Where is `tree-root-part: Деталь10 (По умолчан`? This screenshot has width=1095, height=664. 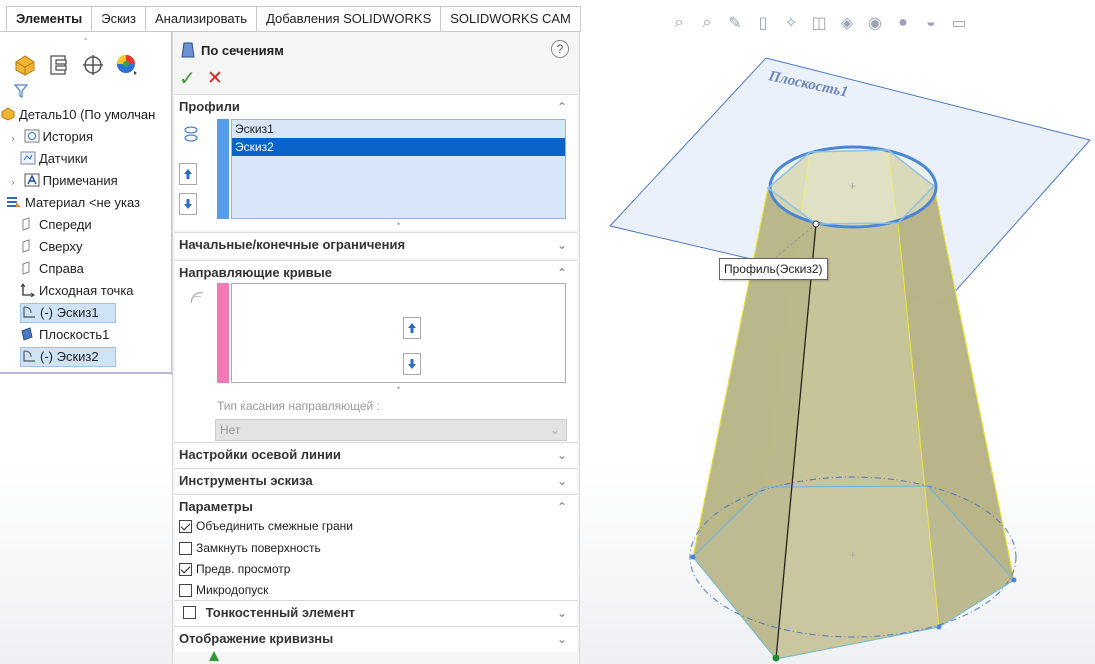
tree-root-part: Деталь10 (По умолчан is located at coordinates (85, 115).